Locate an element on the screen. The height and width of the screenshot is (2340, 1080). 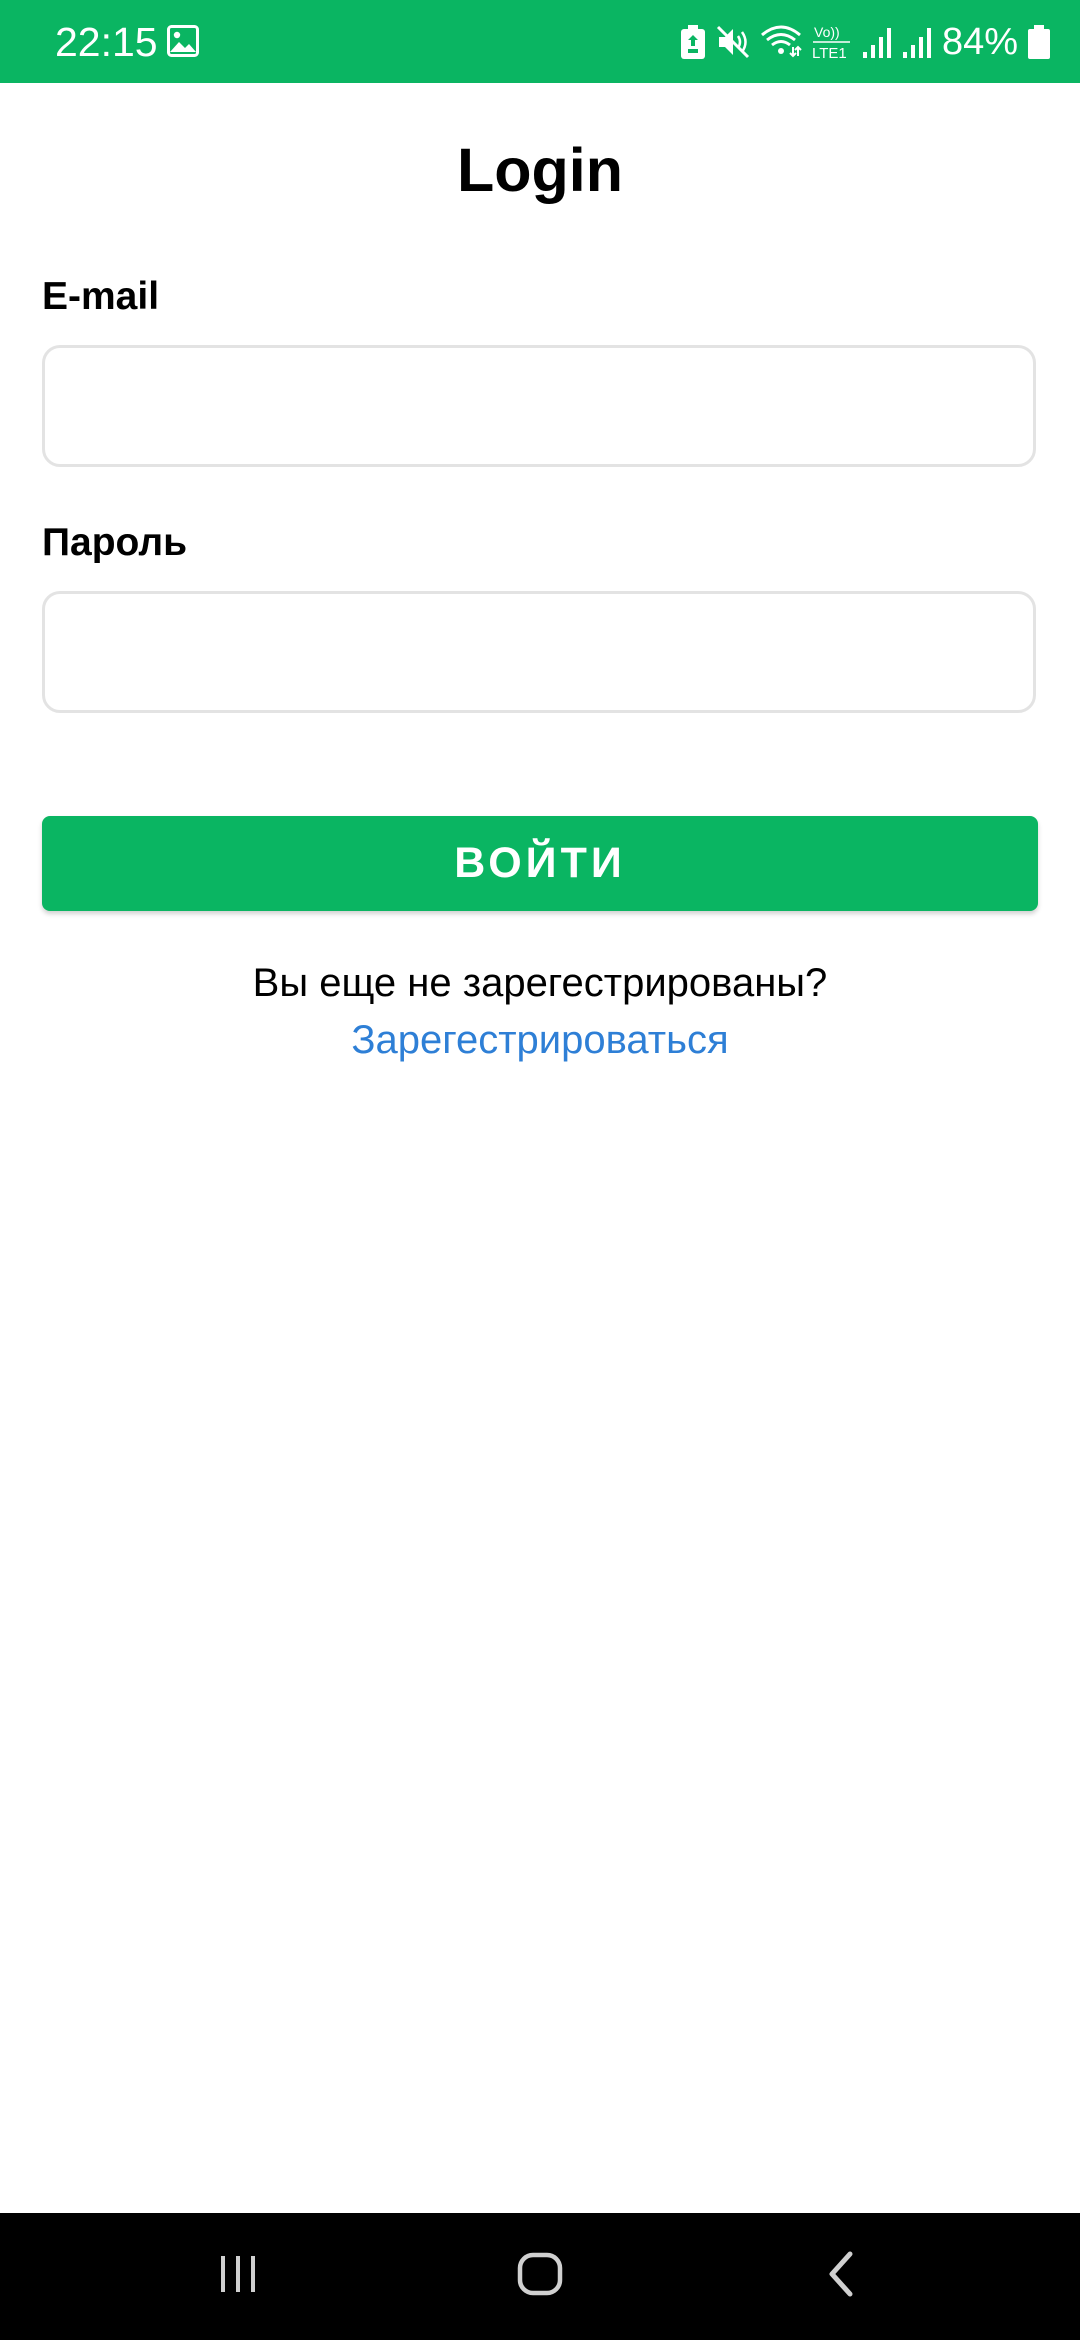
gallery-icon is located at coordinates (183, 41).